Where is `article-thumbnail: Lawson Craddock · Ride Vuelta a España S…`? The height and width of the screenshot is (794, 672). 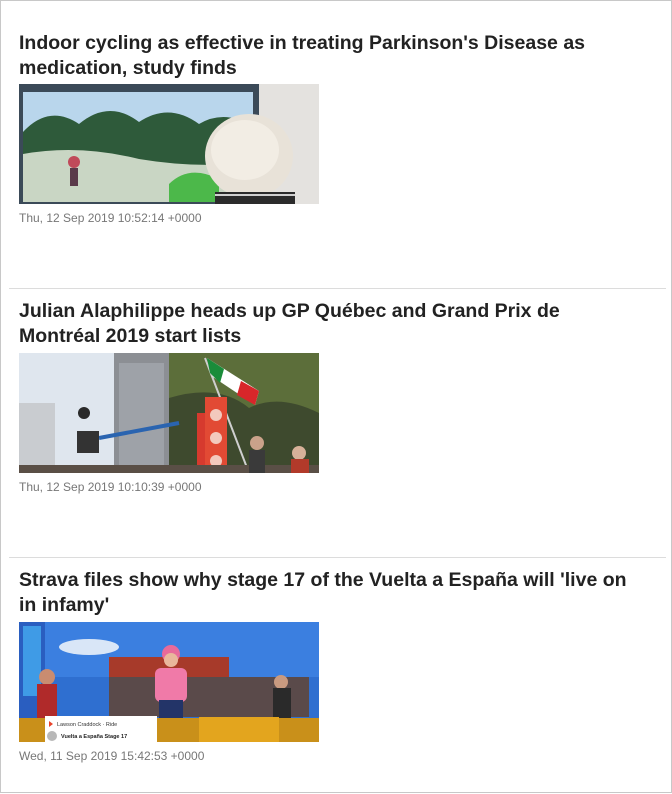 article-thumbnail: Lawson Craddock · Ride Vuelta a España S… is located at coordinates (169, 682).